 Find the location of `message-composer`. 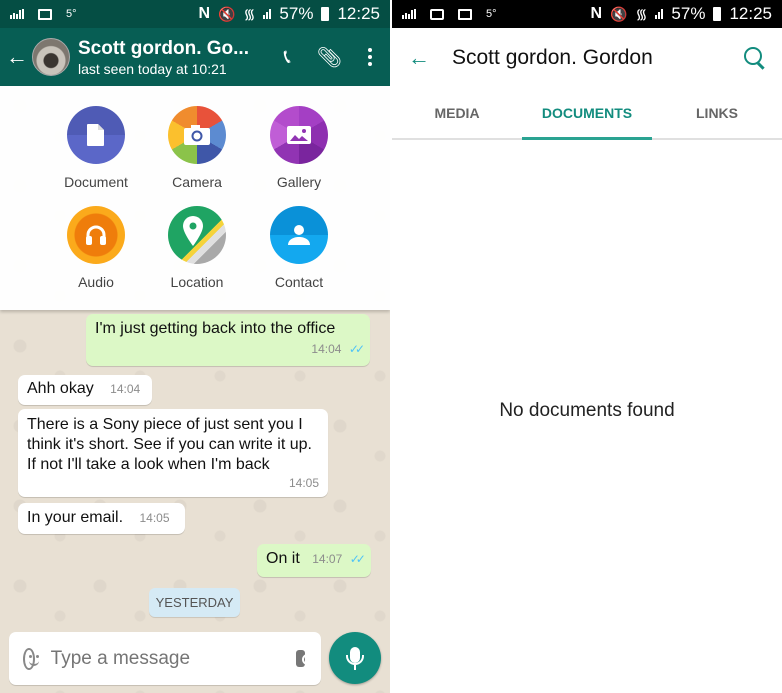

message-composer is located at coordinates (165, 658).